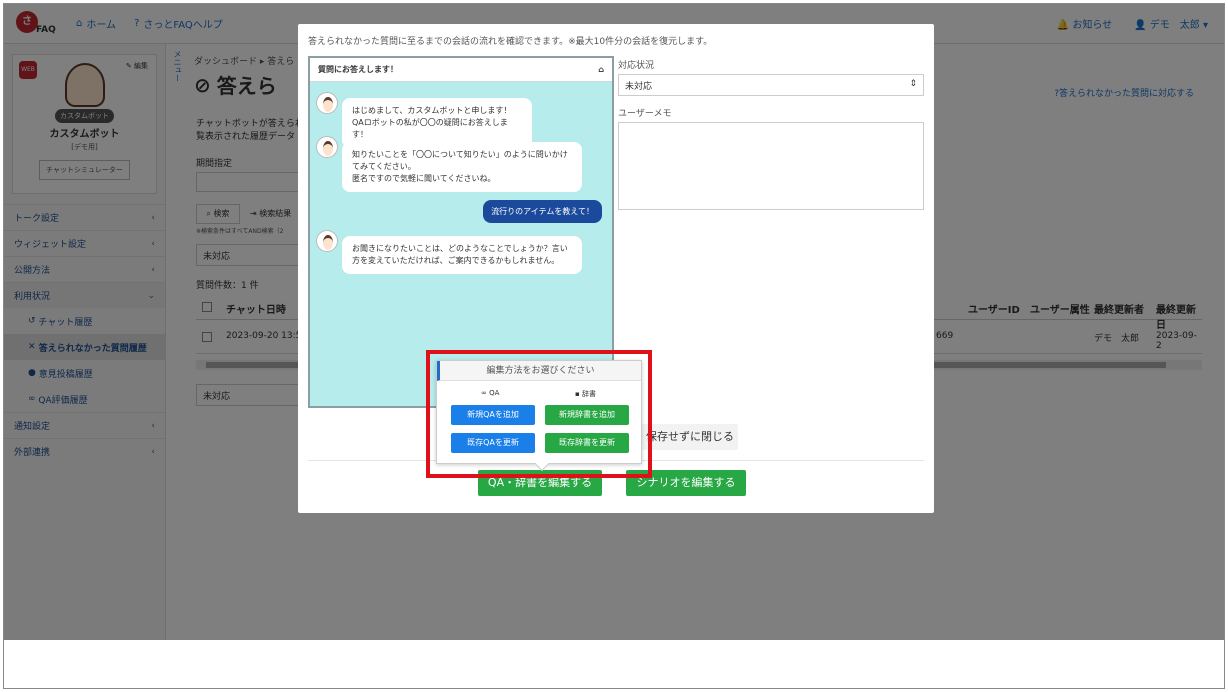  I want to click on user-bubble: 流行りのアイテムを教えて！, so click(542, 211).